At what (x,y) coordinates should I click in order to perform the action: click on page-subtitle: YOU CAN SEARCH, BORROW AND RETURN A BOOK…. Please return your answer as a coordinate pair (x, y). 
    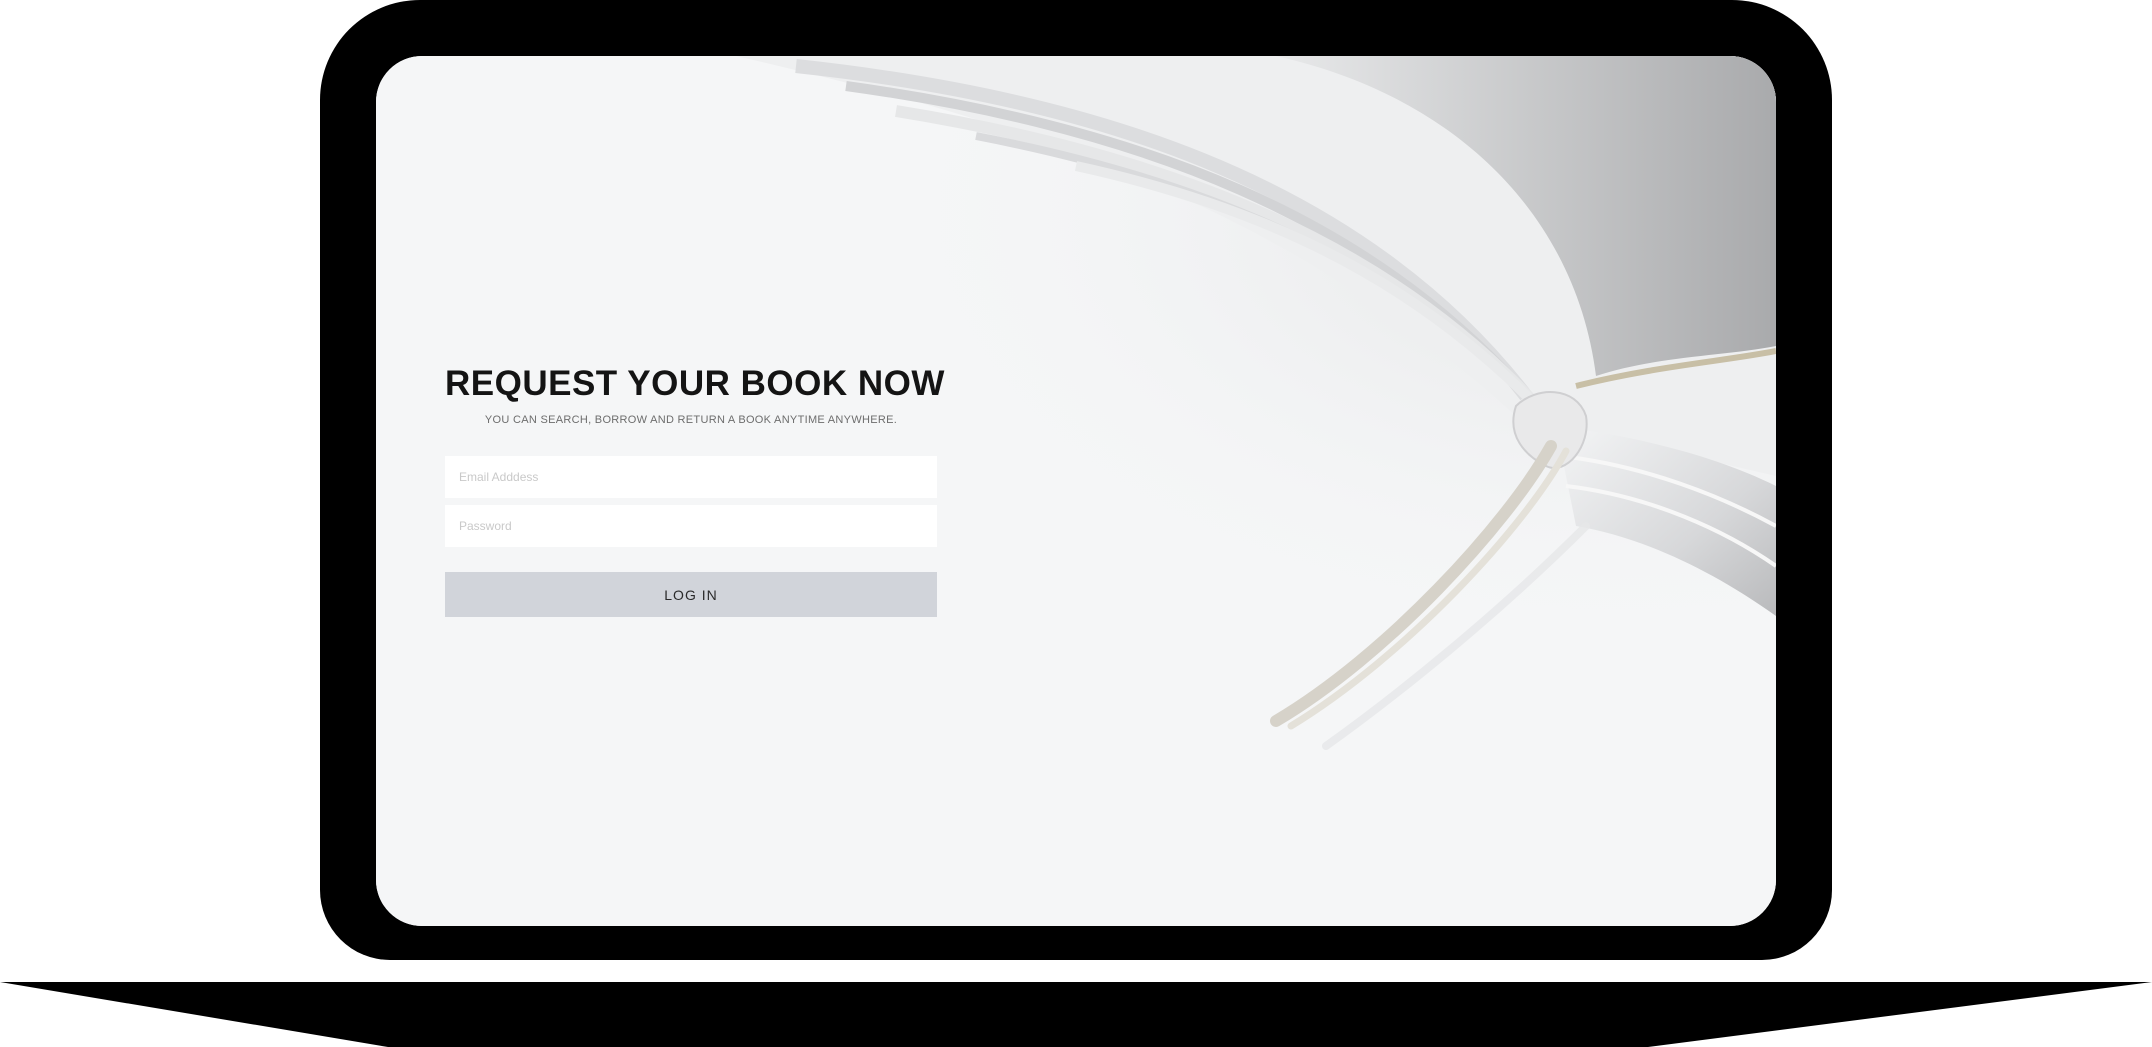
    Looking at the image, I should click on (691, 420).